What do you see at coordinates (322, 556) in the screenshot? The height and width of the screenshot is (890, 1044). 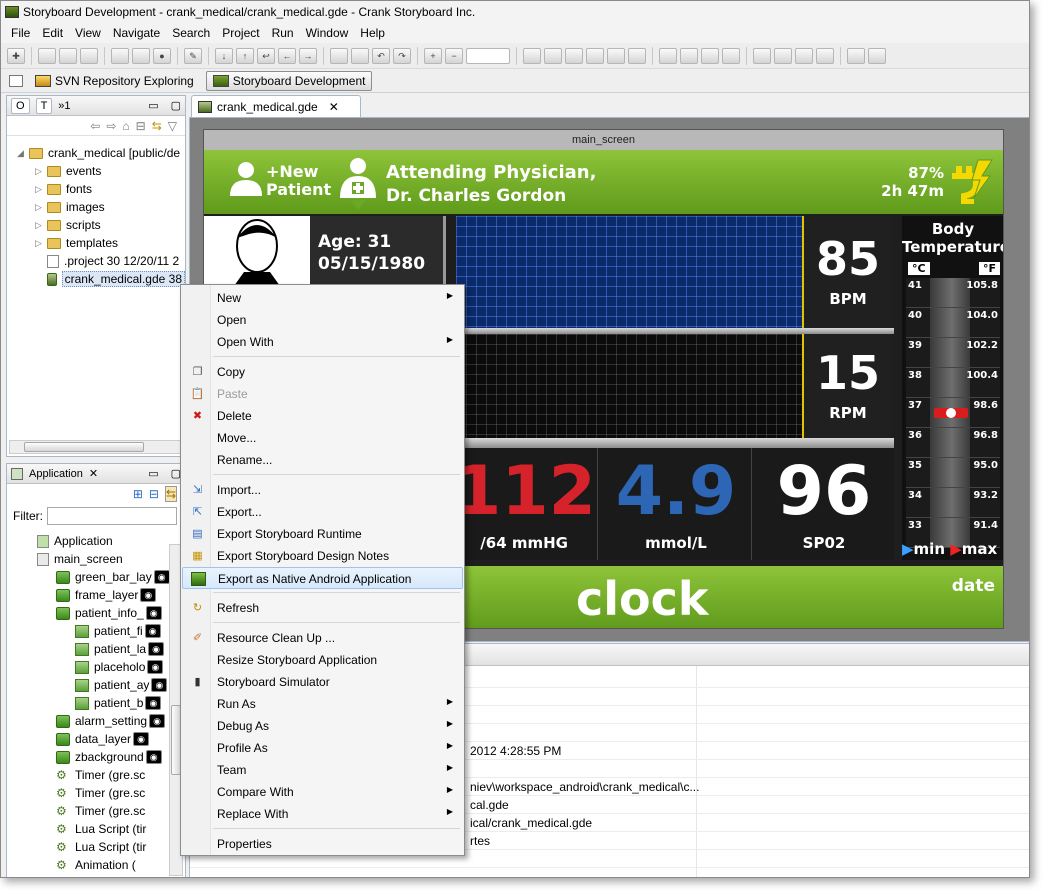 I see `menu-item-export-storyboard-design-notes: ▦ Export Storyboard Design Notes` at bounding box center [322, 556].